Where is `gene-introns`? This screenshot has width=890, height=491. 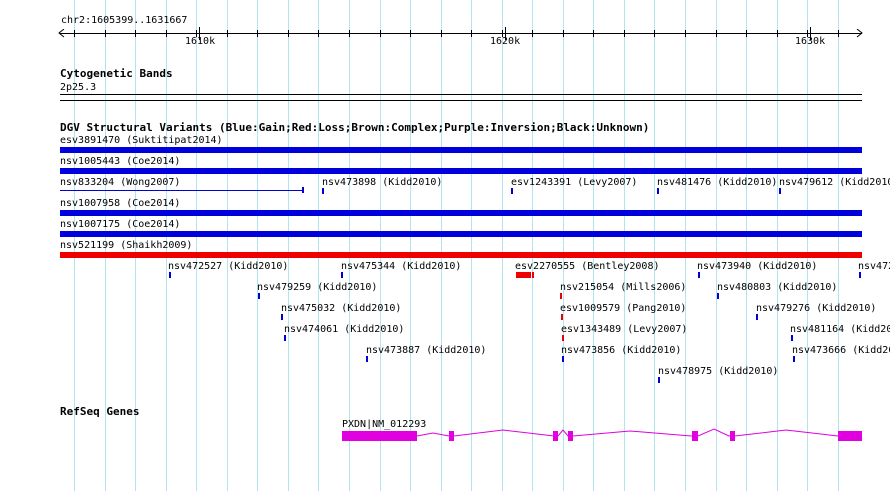 gene-introns is located at coordinates (627, 432).